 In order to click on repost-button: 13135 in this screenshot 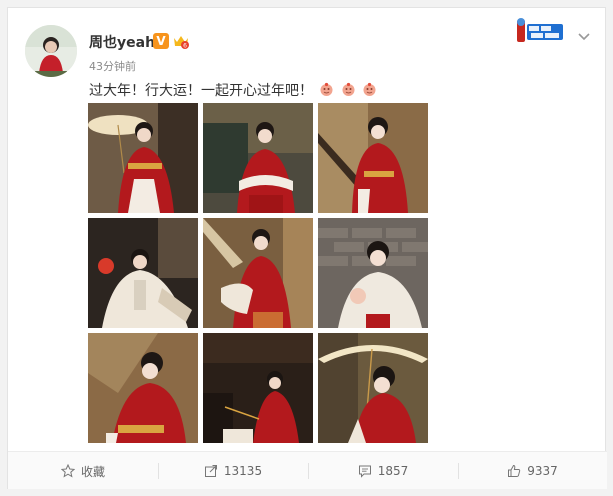, I will do `click(233, 471)`.